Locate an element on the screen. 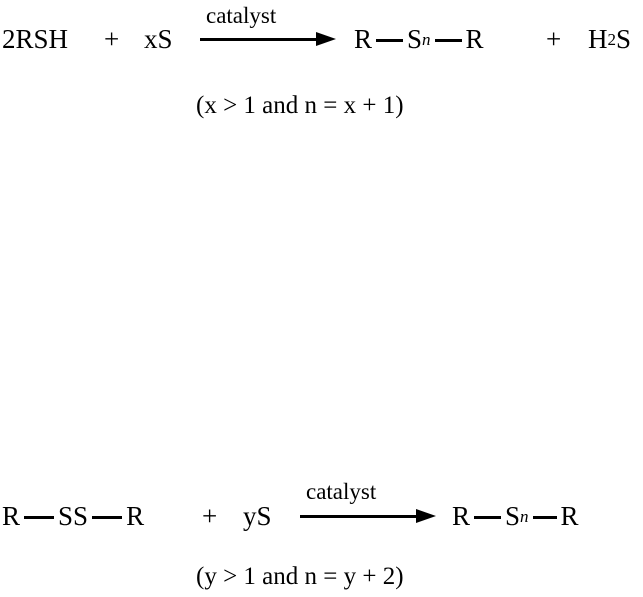 The width and height of the screenshot is (643, 597). reaction-2-product-sulfur: S is located at coordinates (513, 516).